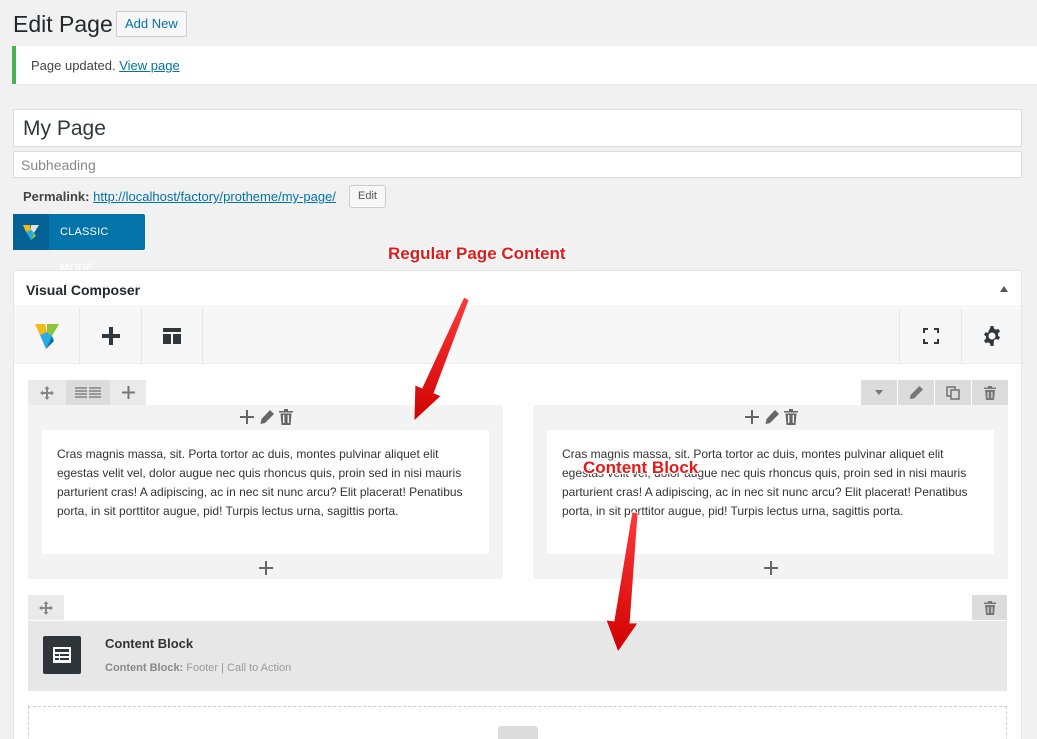 This screenshot has width=1037, height=739. Describe the element at coordinates (641, 467) in the screenshot. I see `annotation-content-block: Content Block` at that location.